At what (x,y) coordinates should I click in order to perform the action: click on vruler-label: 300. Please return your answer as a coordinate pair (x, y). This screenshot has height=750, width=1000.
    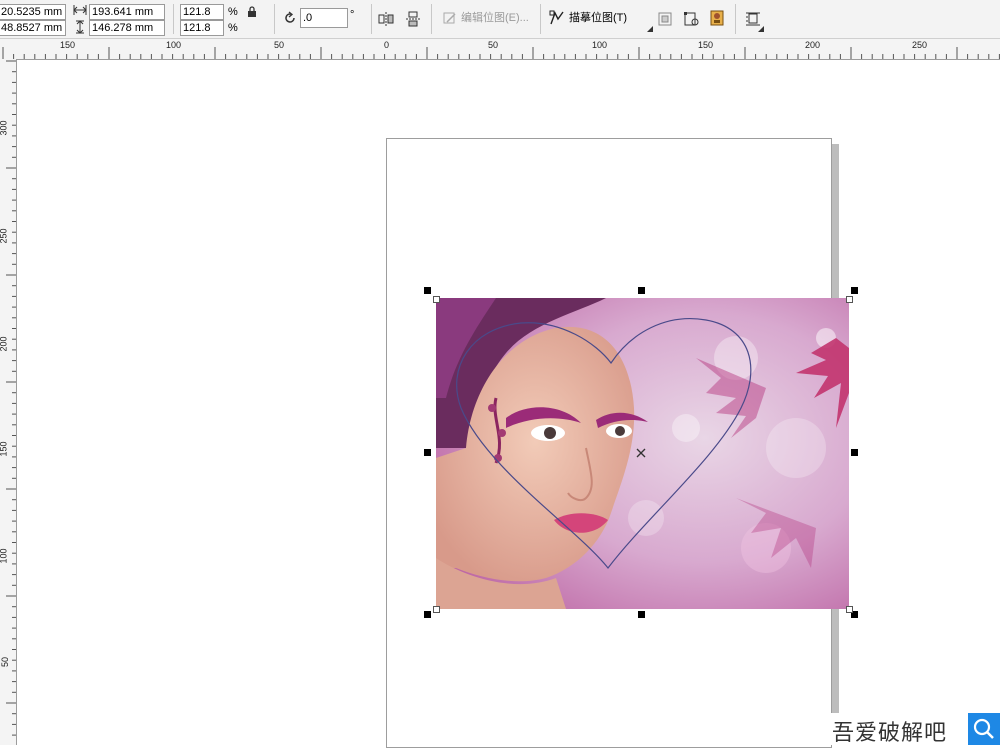
    Looking at the image, I should click on (4, 128).